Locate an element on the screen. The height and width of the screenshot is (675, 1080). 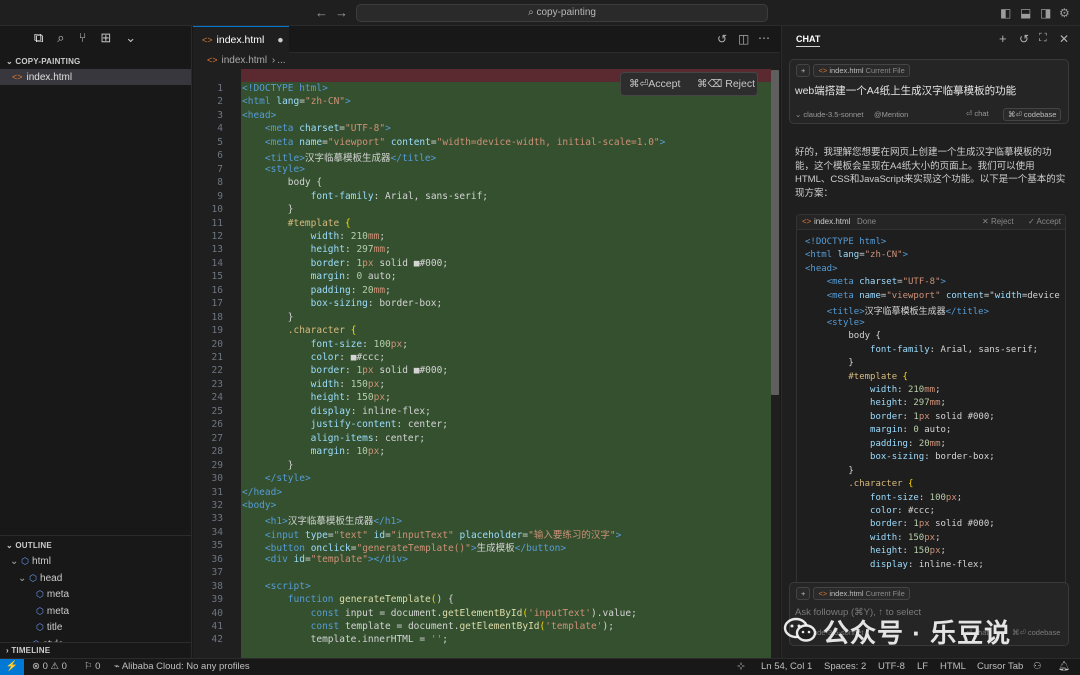
code-accept-button: ✓ Accept is located at coordinates (1044, 222).